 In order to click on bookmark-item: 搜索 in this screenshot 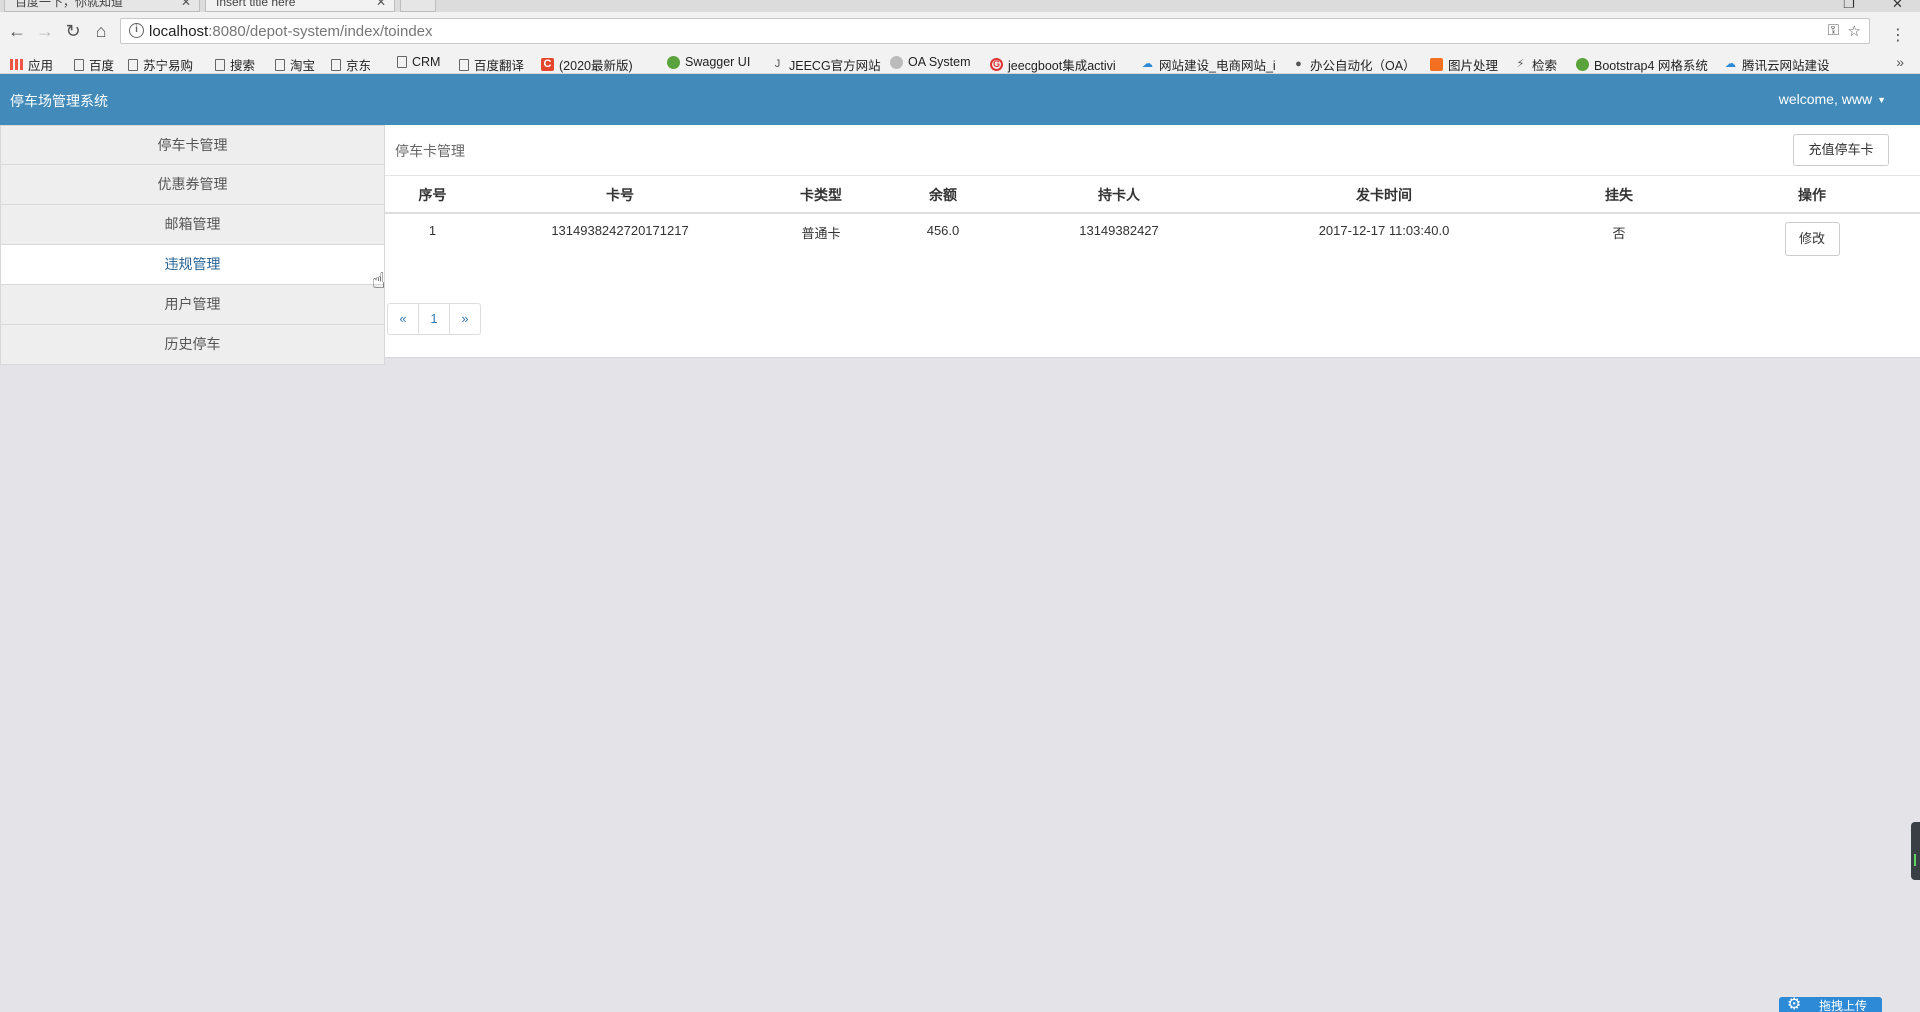, I will do `click(235, 64)`.